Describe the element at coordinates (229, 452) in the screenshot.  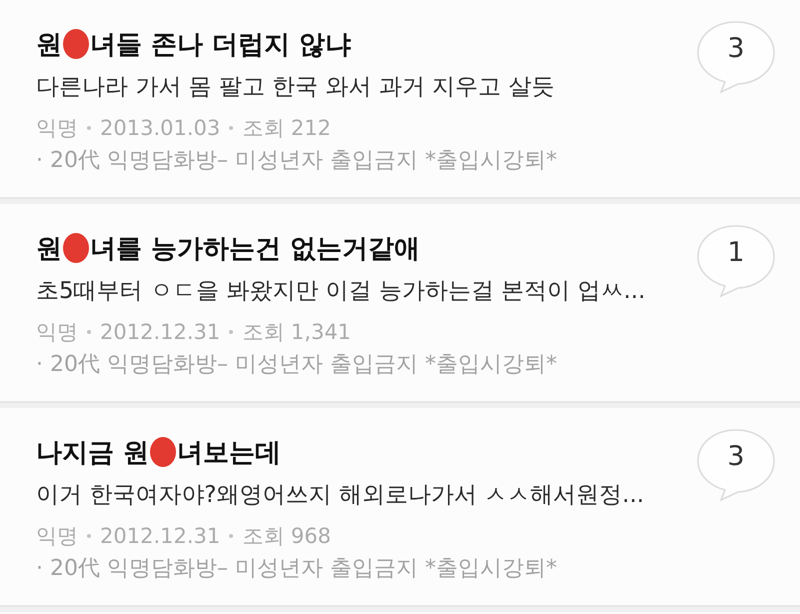
I see `post-title-text: 녀보는데` at that location.